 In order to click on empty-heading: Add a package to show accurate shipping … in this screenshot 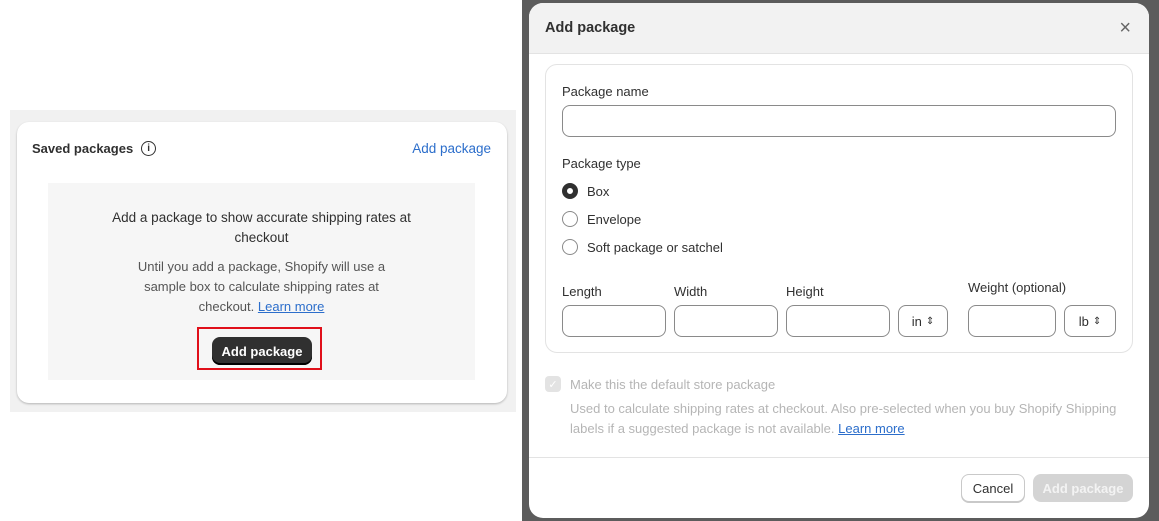, I will do `click(261, 227)`.